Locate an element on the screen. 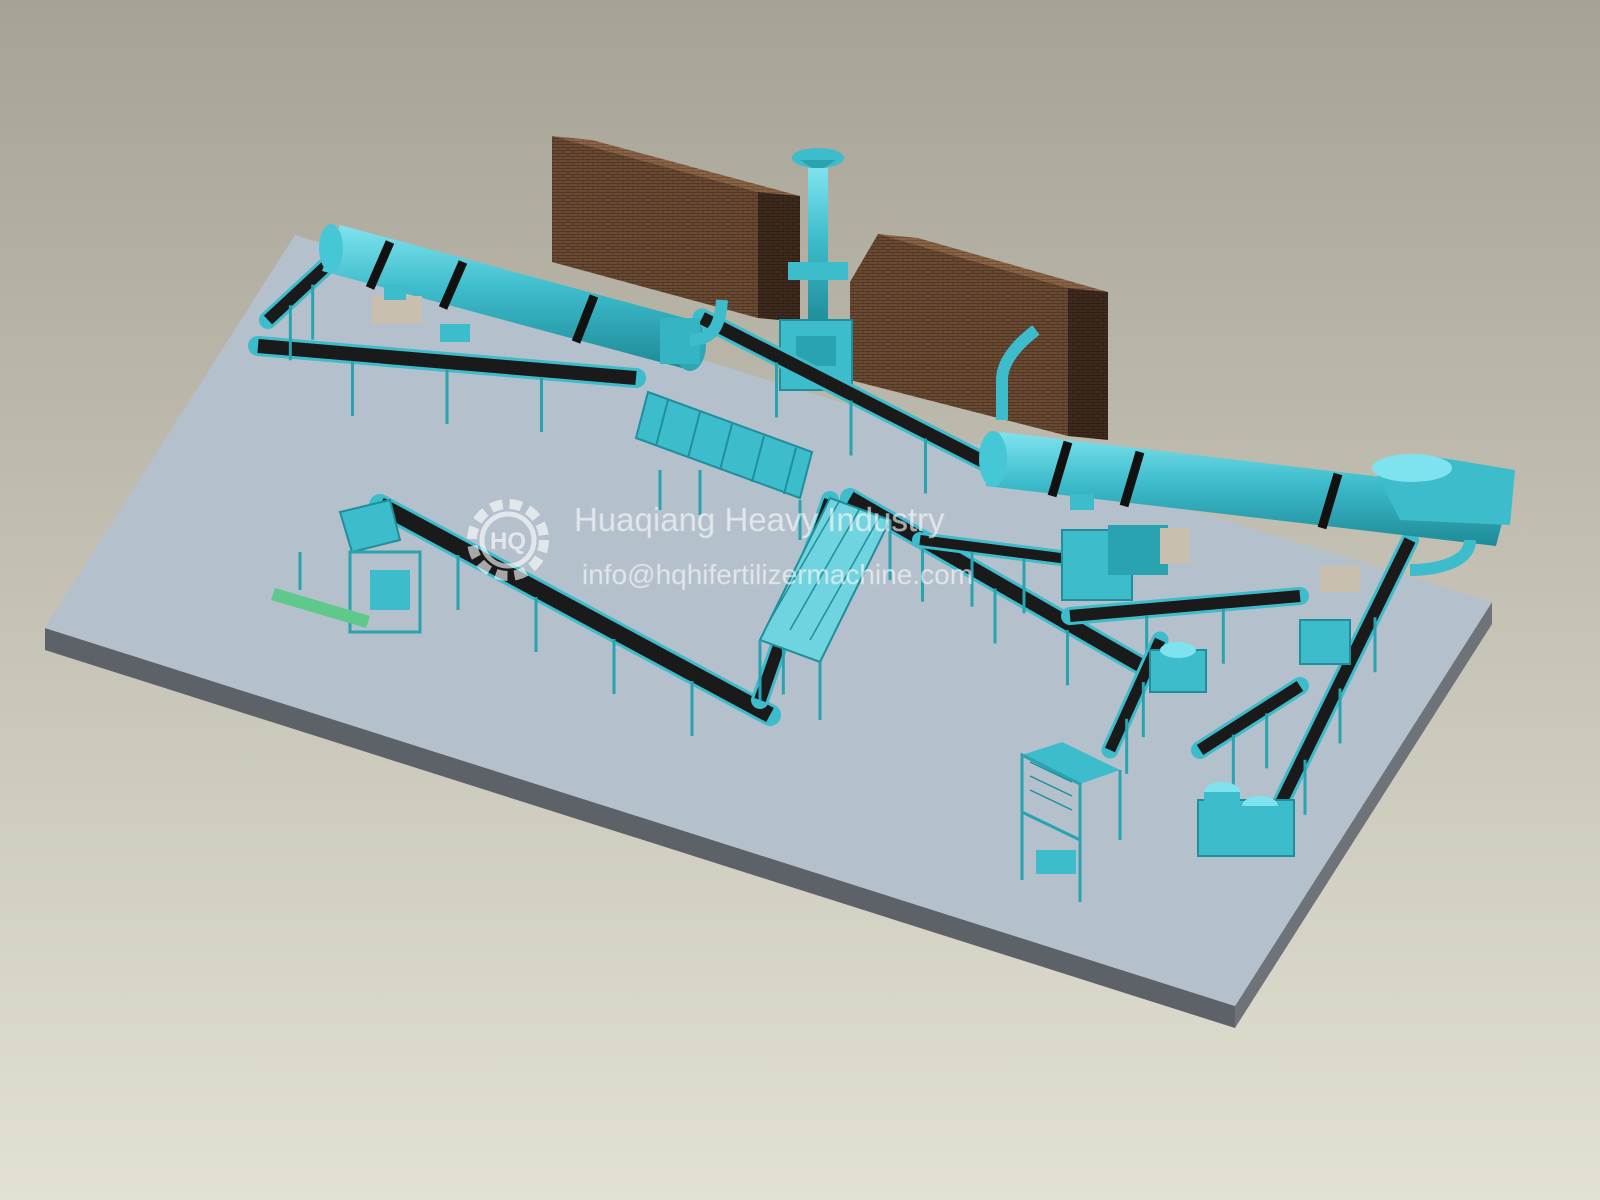 The height and width of the screenshot is (1200, 1600). gear-logo-icon: HQ is located at coordinates (508, 540).